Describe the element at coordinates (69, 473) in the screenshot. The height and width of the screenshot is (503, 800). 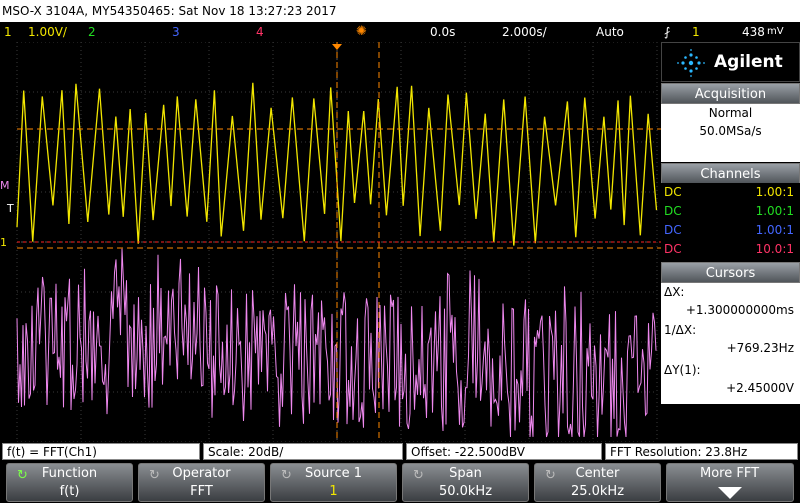
I see `function-softkey-label: Function` at that location.